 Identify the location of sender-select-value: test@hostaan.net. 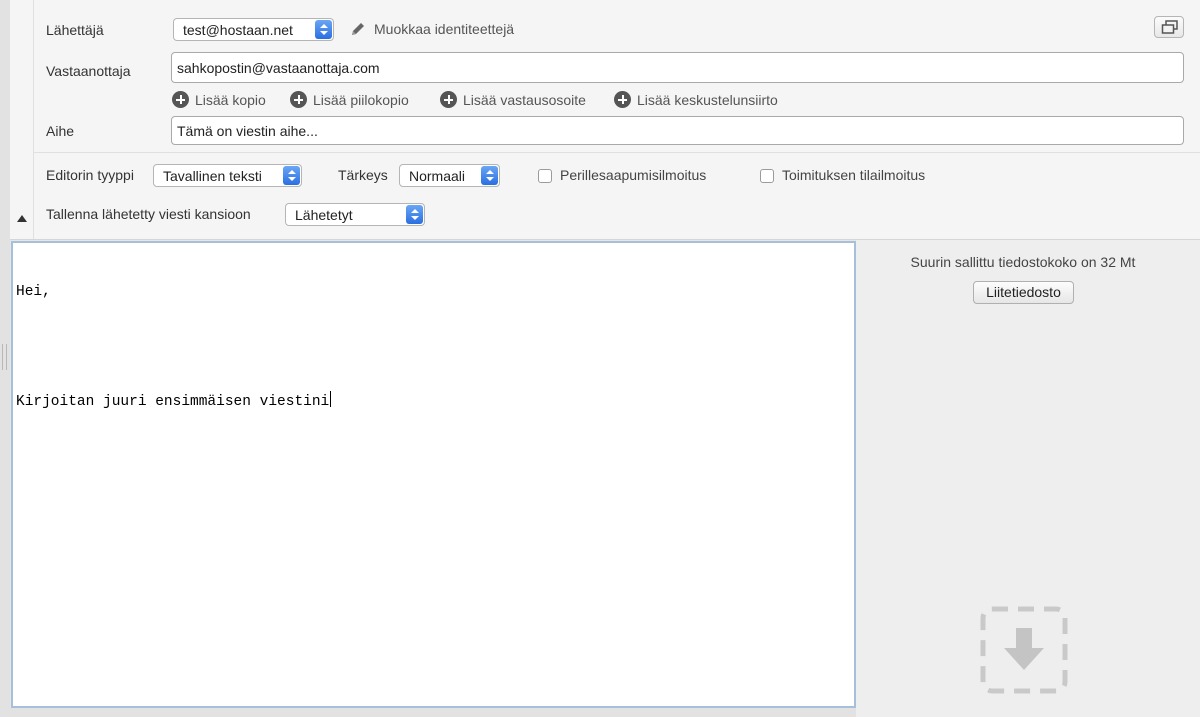
(238, 30).